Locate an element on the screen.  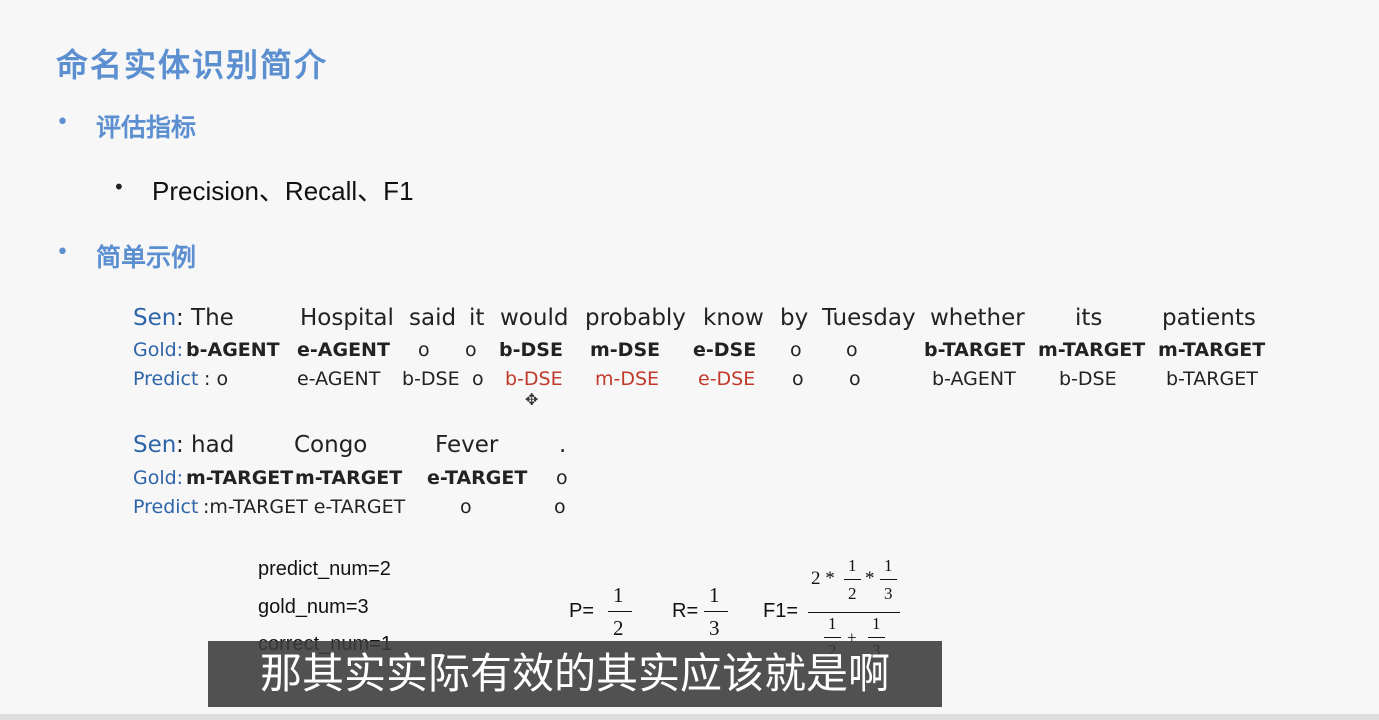
recall-denominator: 3 is located at coordinates (714, 628).